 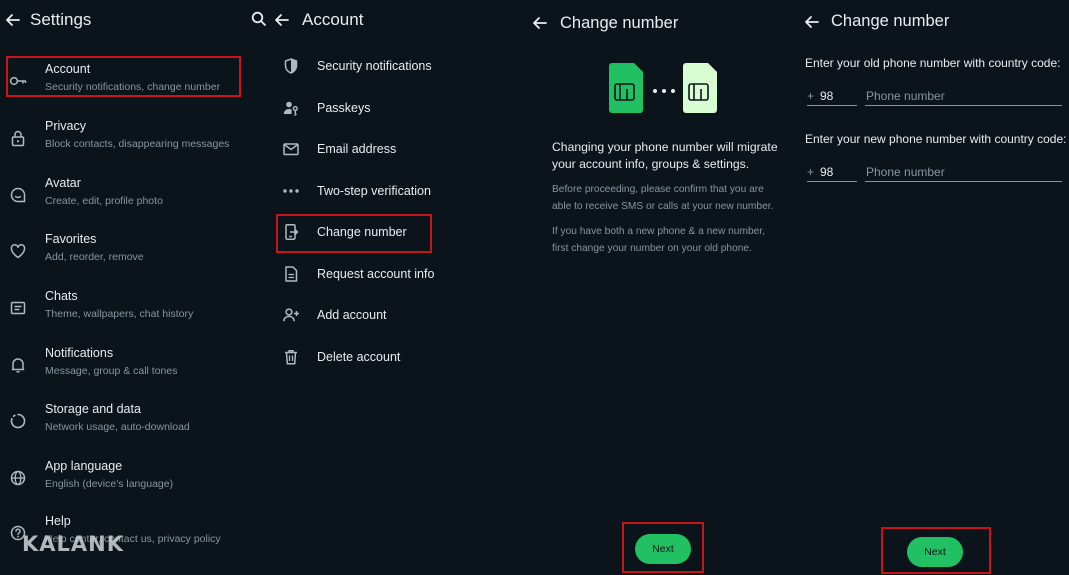 I want to click on settings-item-subtitle: Create, edit, profile photo, so click(x=104, y=201).